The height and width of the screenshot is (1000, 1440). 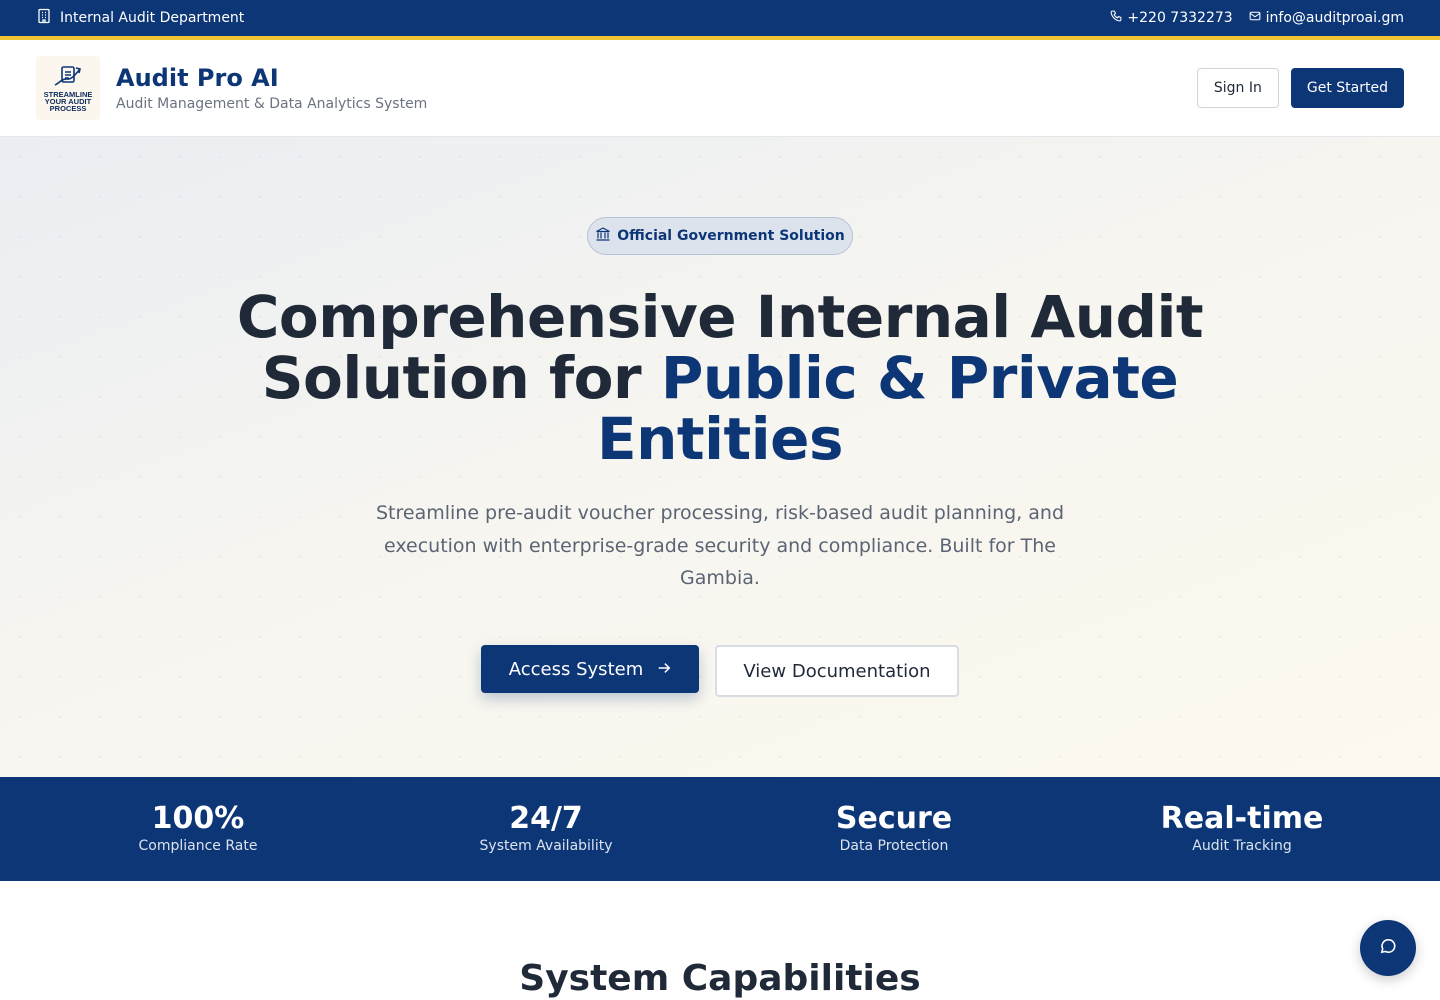 I want to click on header-actions: Sign In Get Started, so click(x=1300, y=88).